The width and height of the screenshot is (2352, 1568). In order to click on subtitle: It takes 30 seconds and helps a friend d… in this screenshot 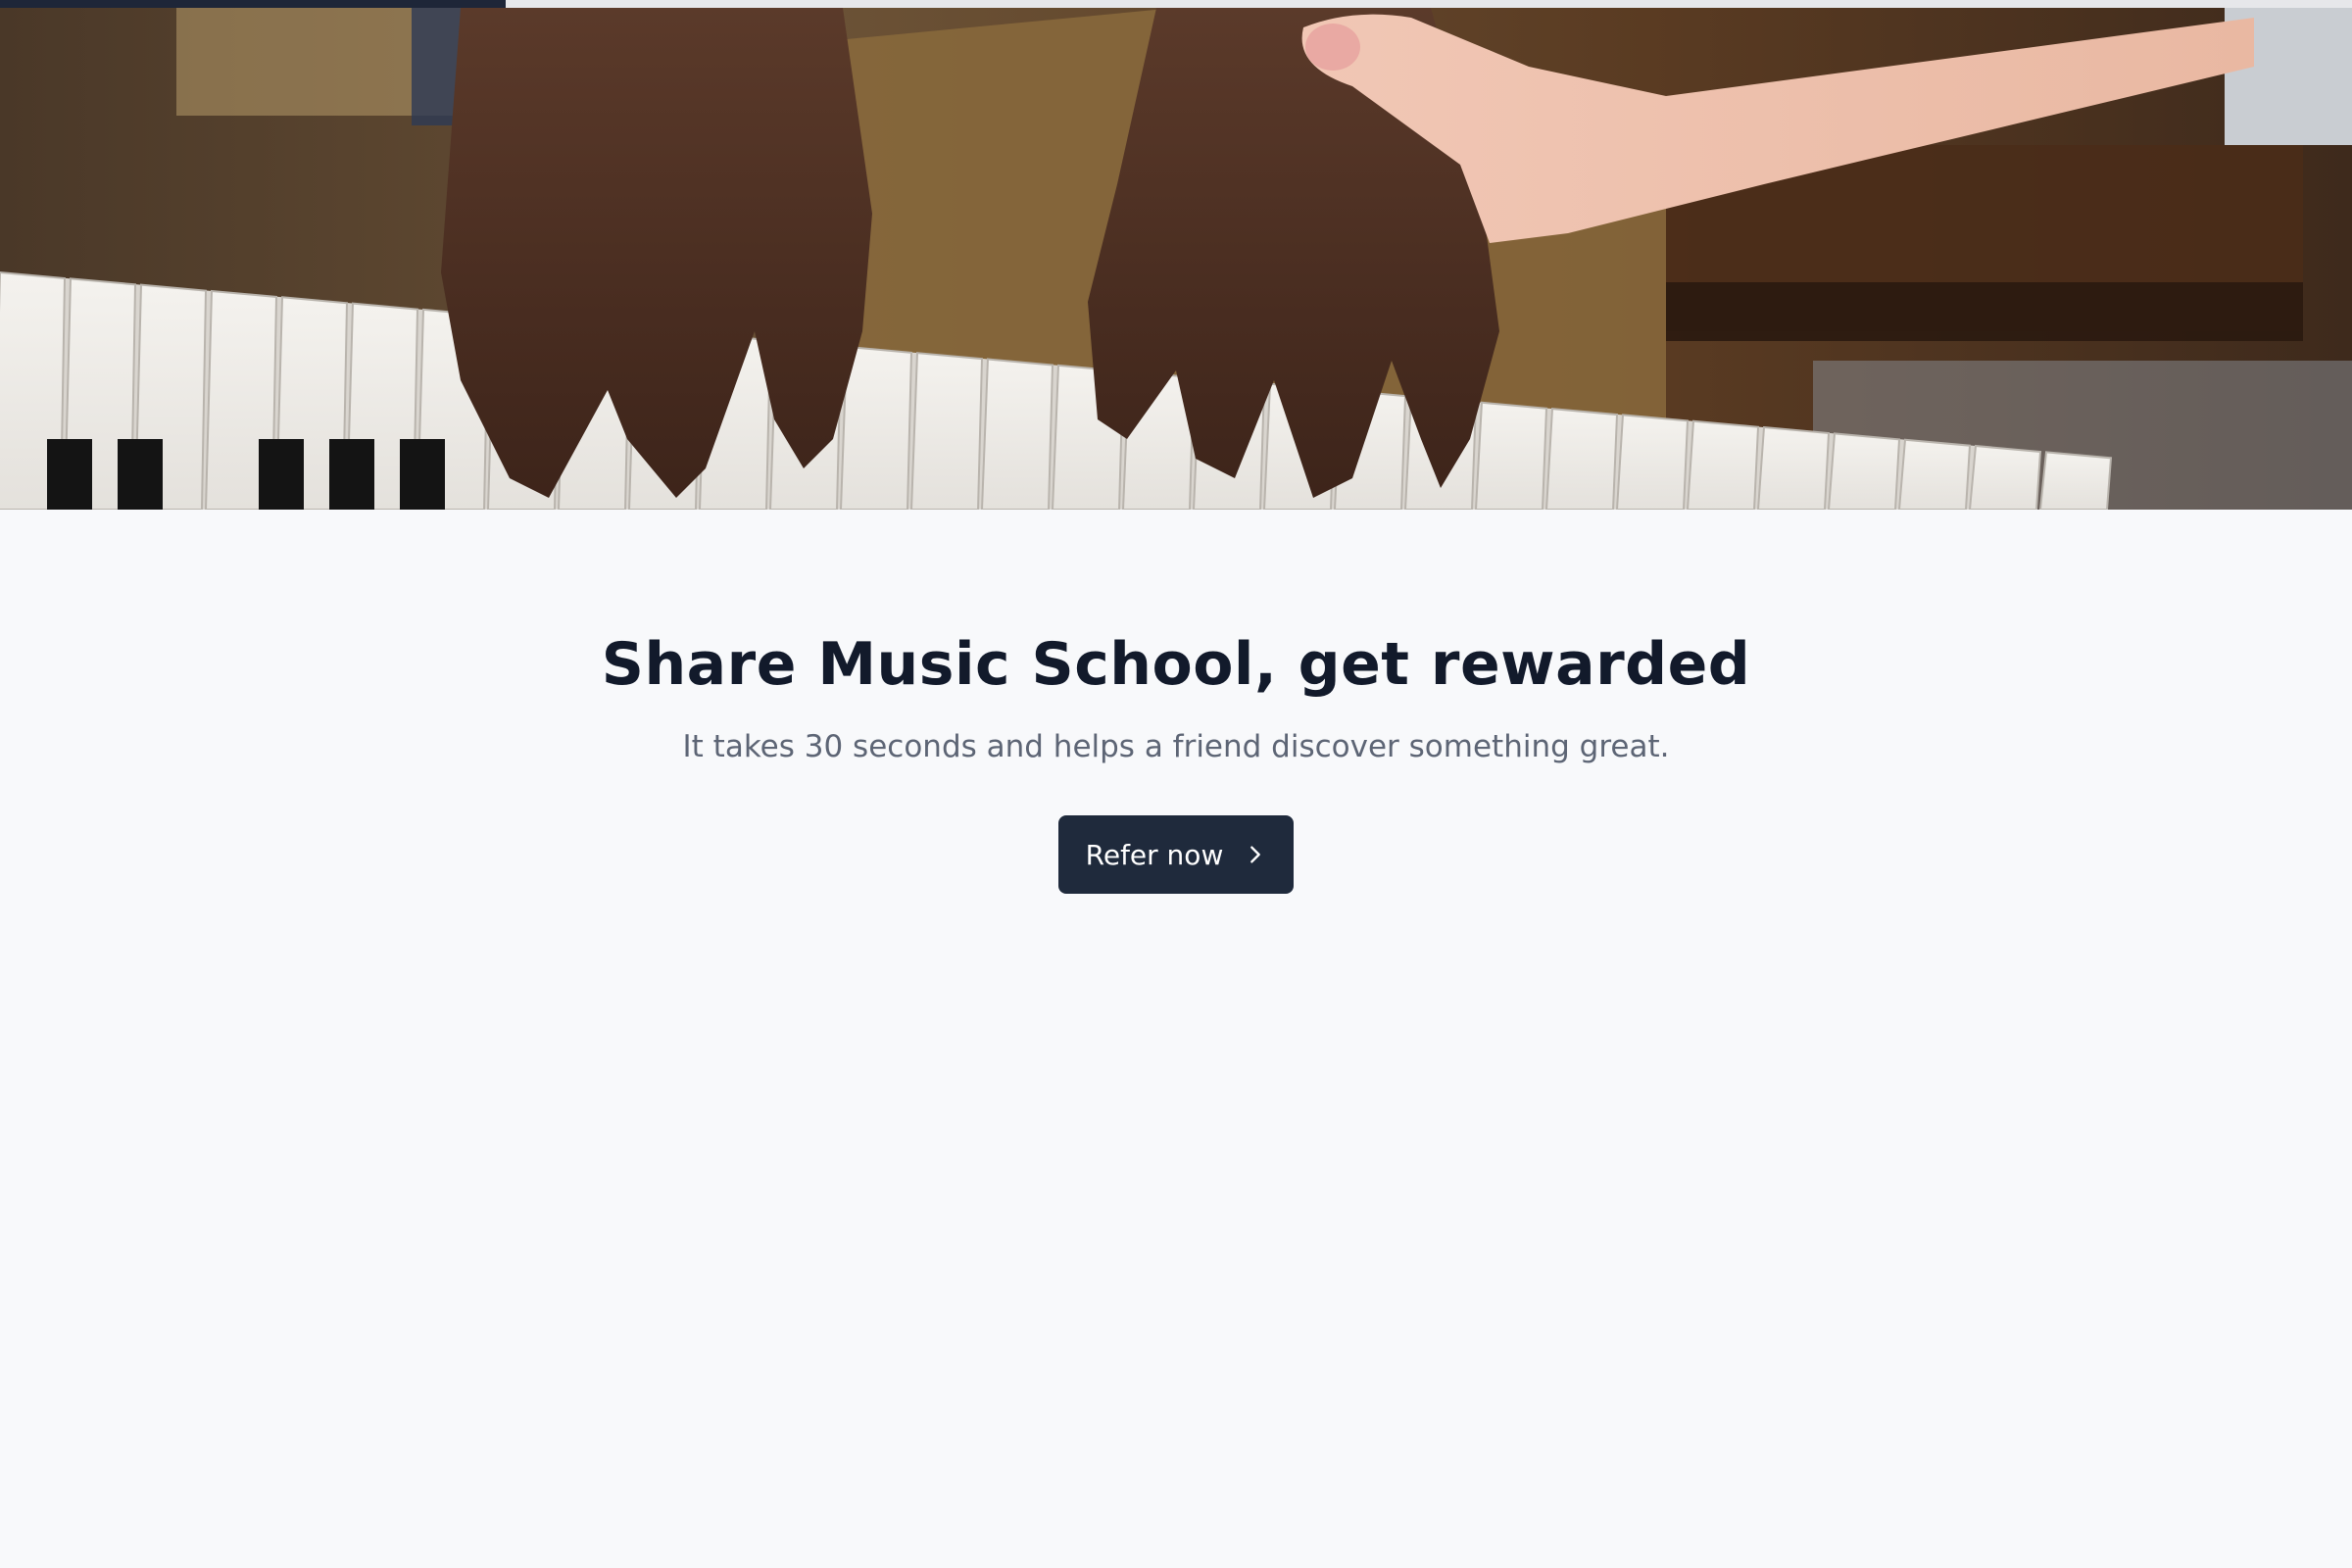, I will do `click(1176, 746)`.